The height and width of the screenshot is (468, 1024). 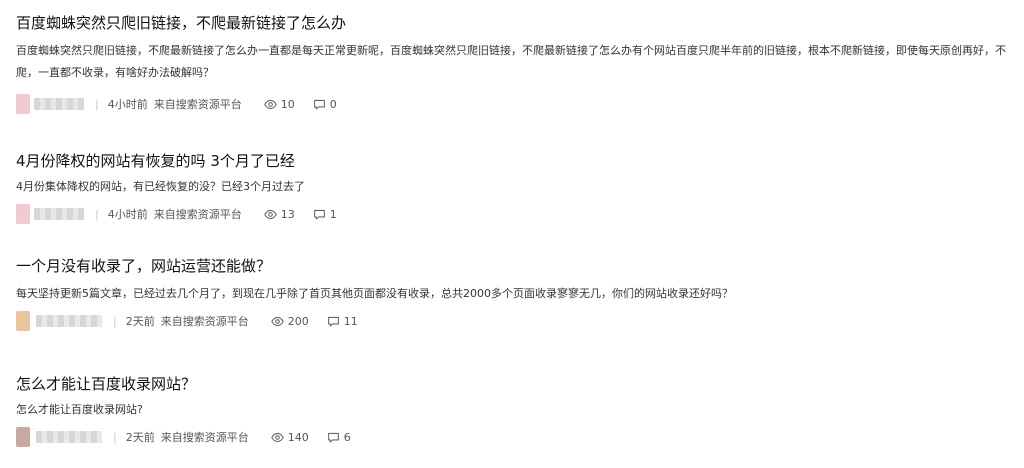 What do you see at coordinates (516, 161) in the screenshot?
I see `post-title: 4月份降权的网站有恢复的吗 3个月了已经` at bounding box center [516, 161].